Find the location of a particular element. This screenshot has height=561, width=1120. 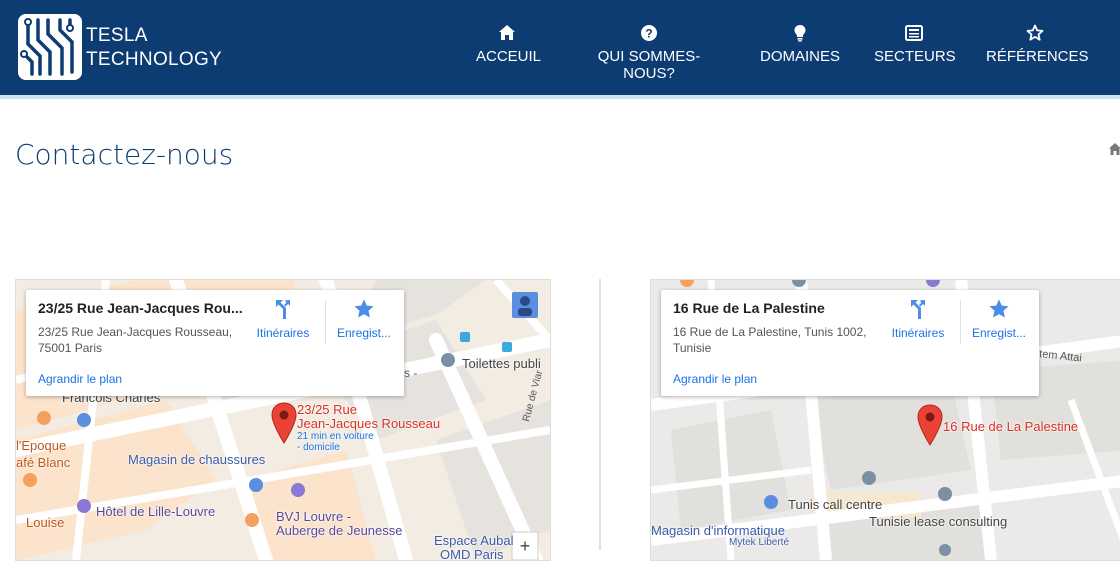

travel-time-line: - domicile is located at coordinates (318, 447).